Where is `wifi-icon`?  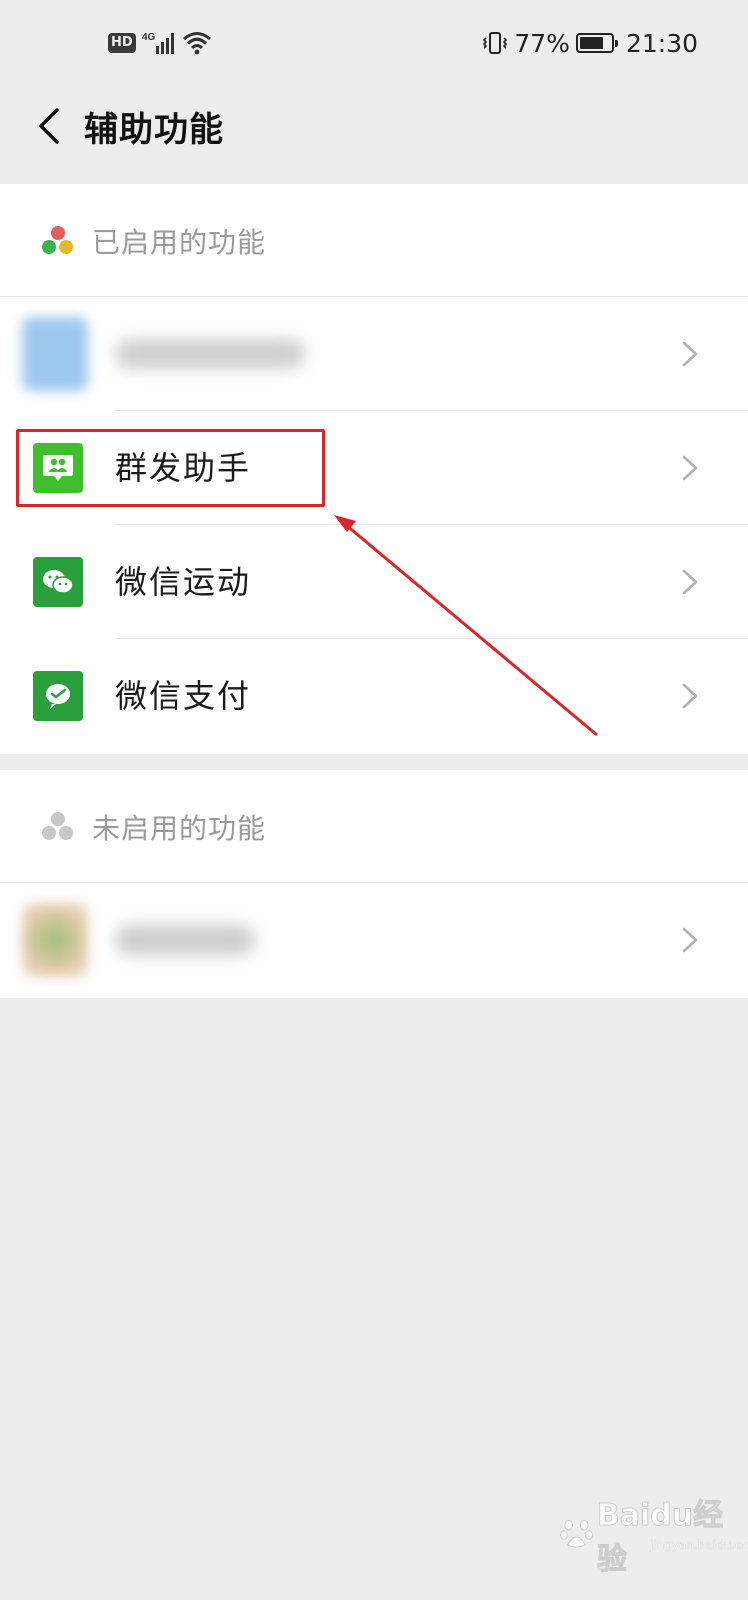
wifi-icon is located at coordinates (196, 43).